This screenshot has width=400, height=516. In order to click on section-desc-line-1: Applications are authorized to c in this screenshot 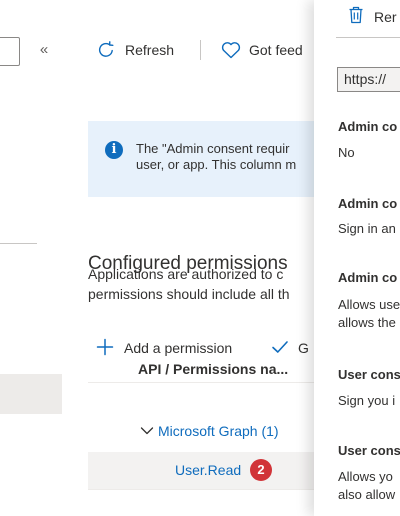, I will do `click(186, 274)`.